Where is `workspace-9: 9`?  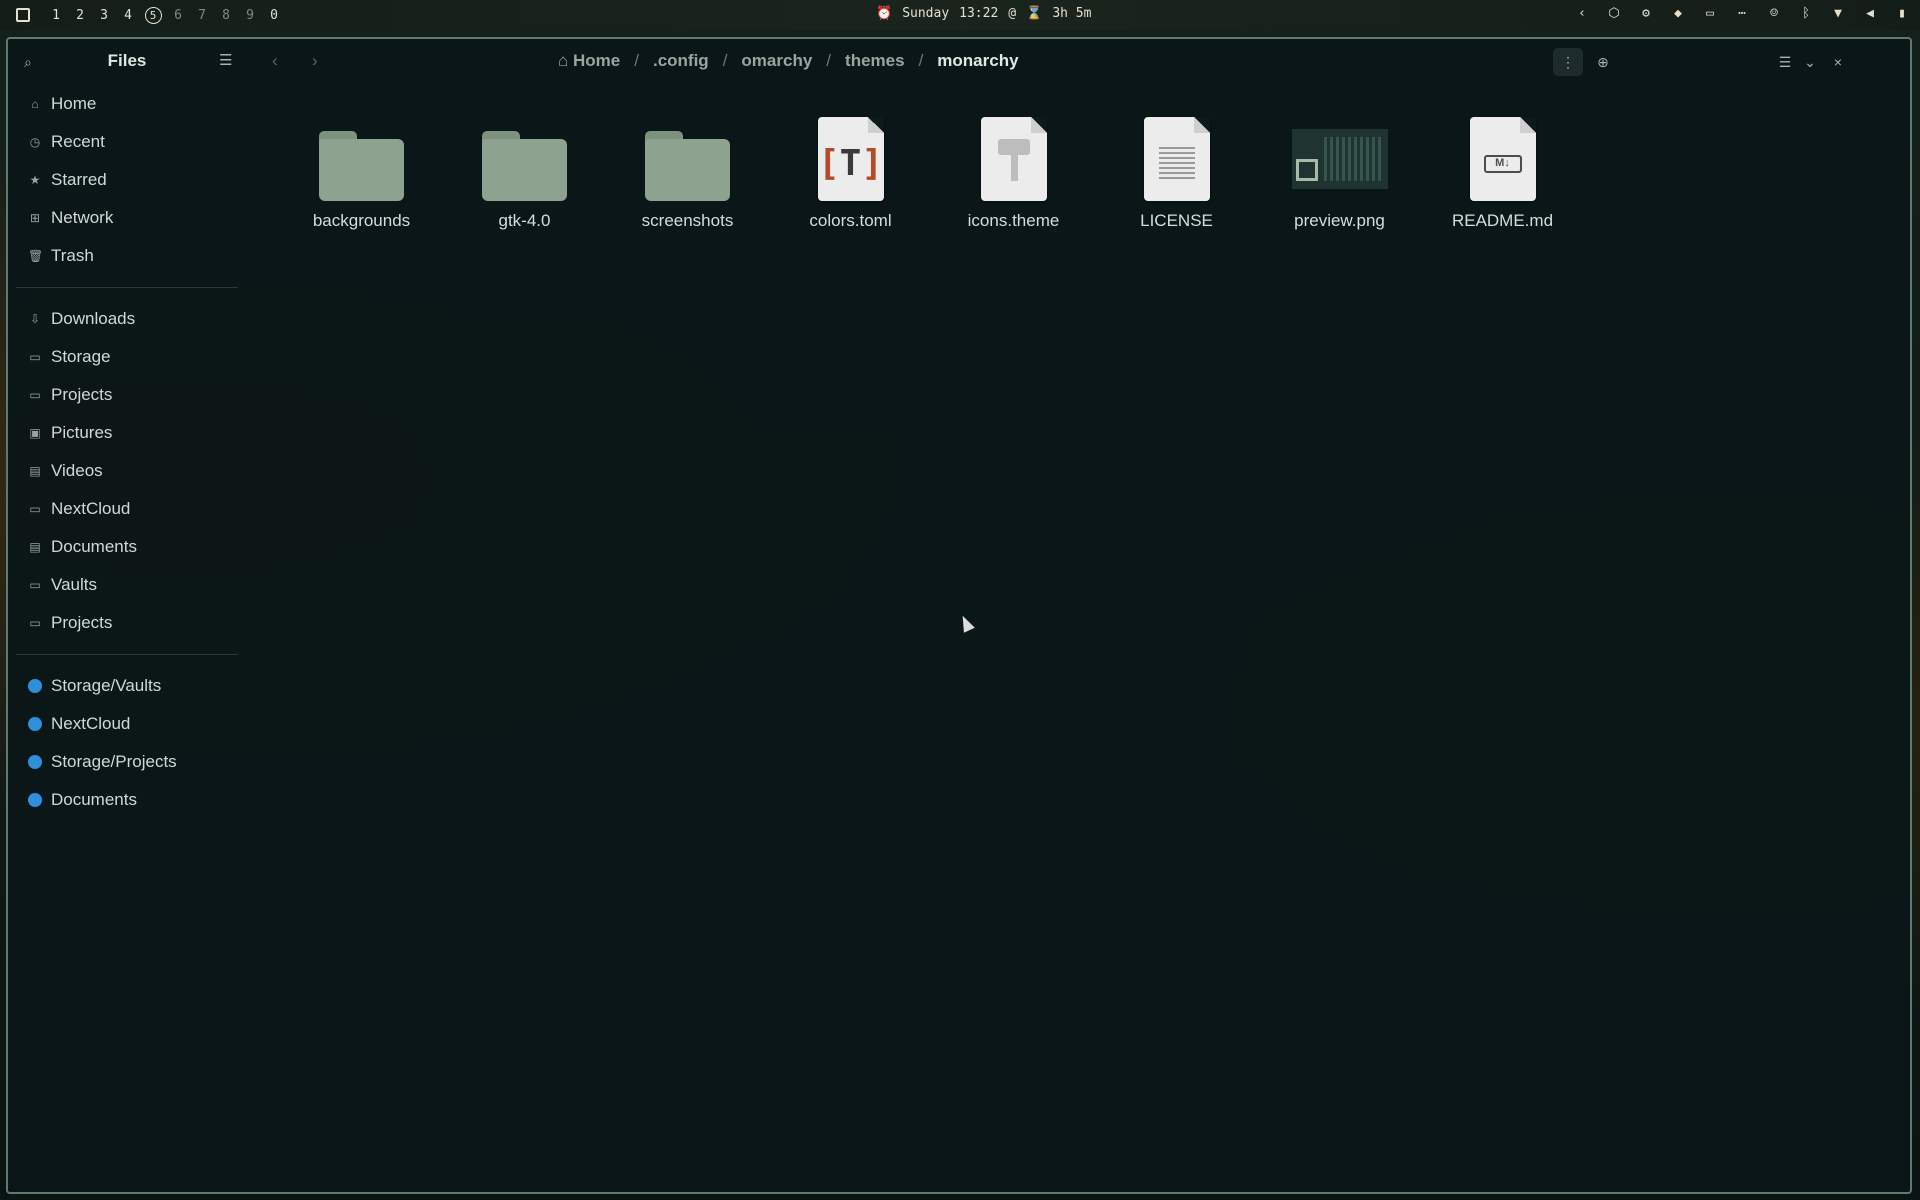
workspace-9: 9 is located at coordinates (250, 15).